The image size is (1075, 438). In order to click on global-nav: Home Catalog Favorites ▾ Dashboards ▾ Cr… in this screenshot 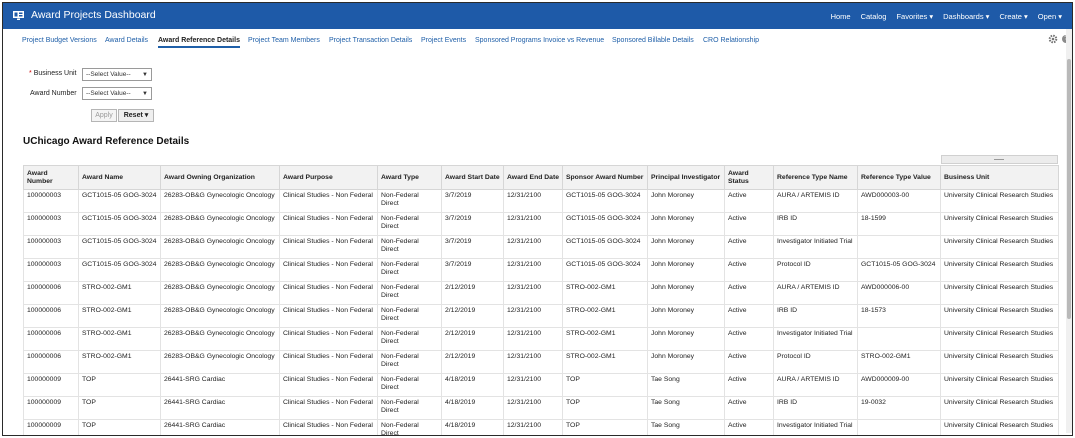, I will do `click(946, 16)`.